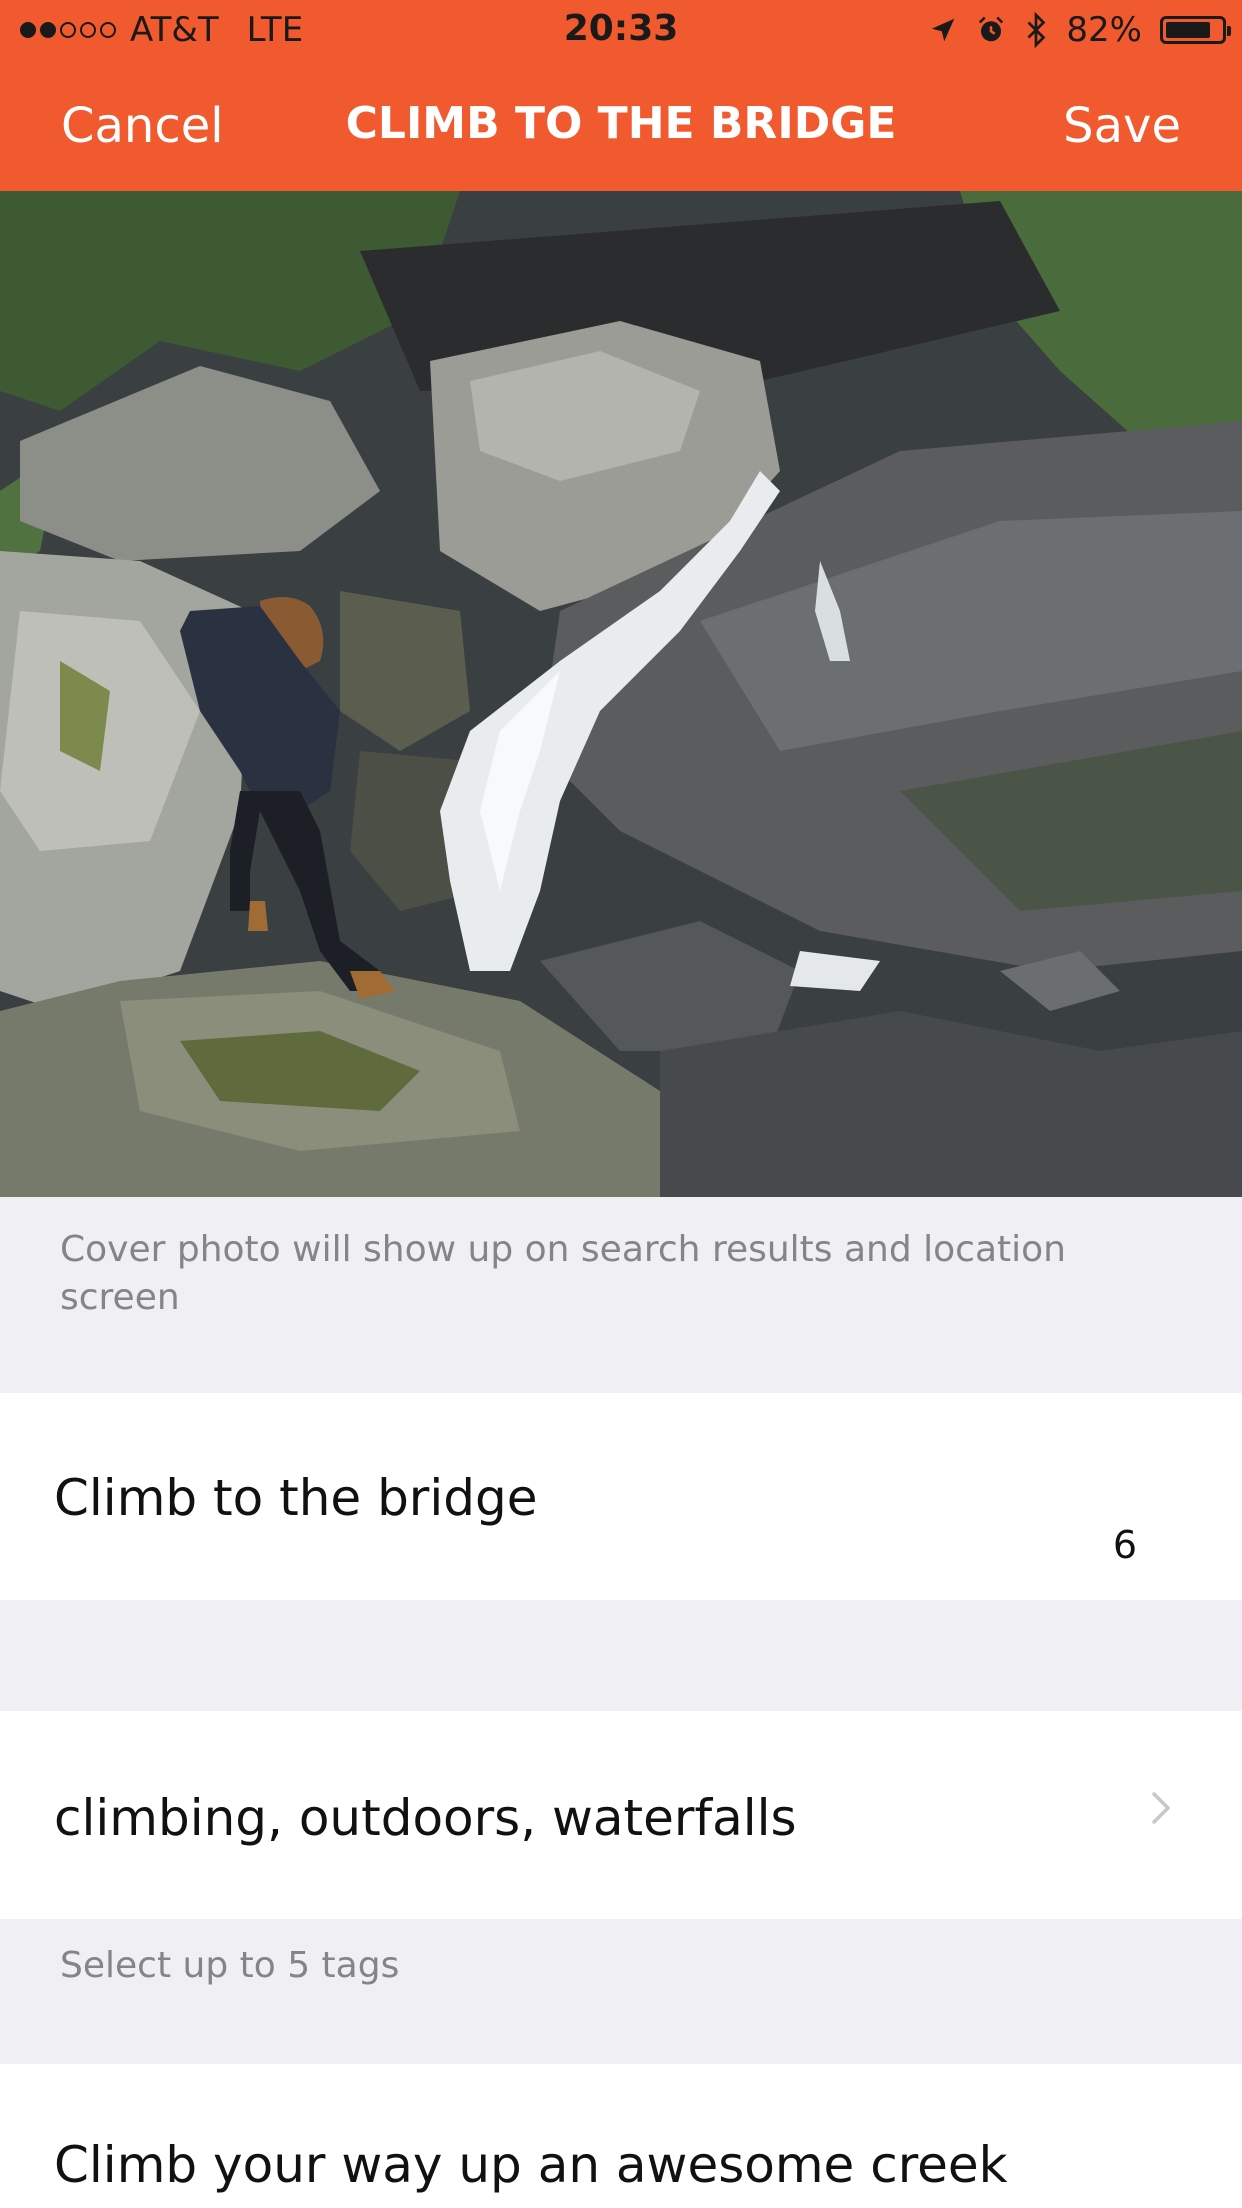 The image size is (1242, 2208). Describe the element at coordinates (230, 1965) in the screenshot. I see `tags-helper-text: Select up to 5 tags` at that location.